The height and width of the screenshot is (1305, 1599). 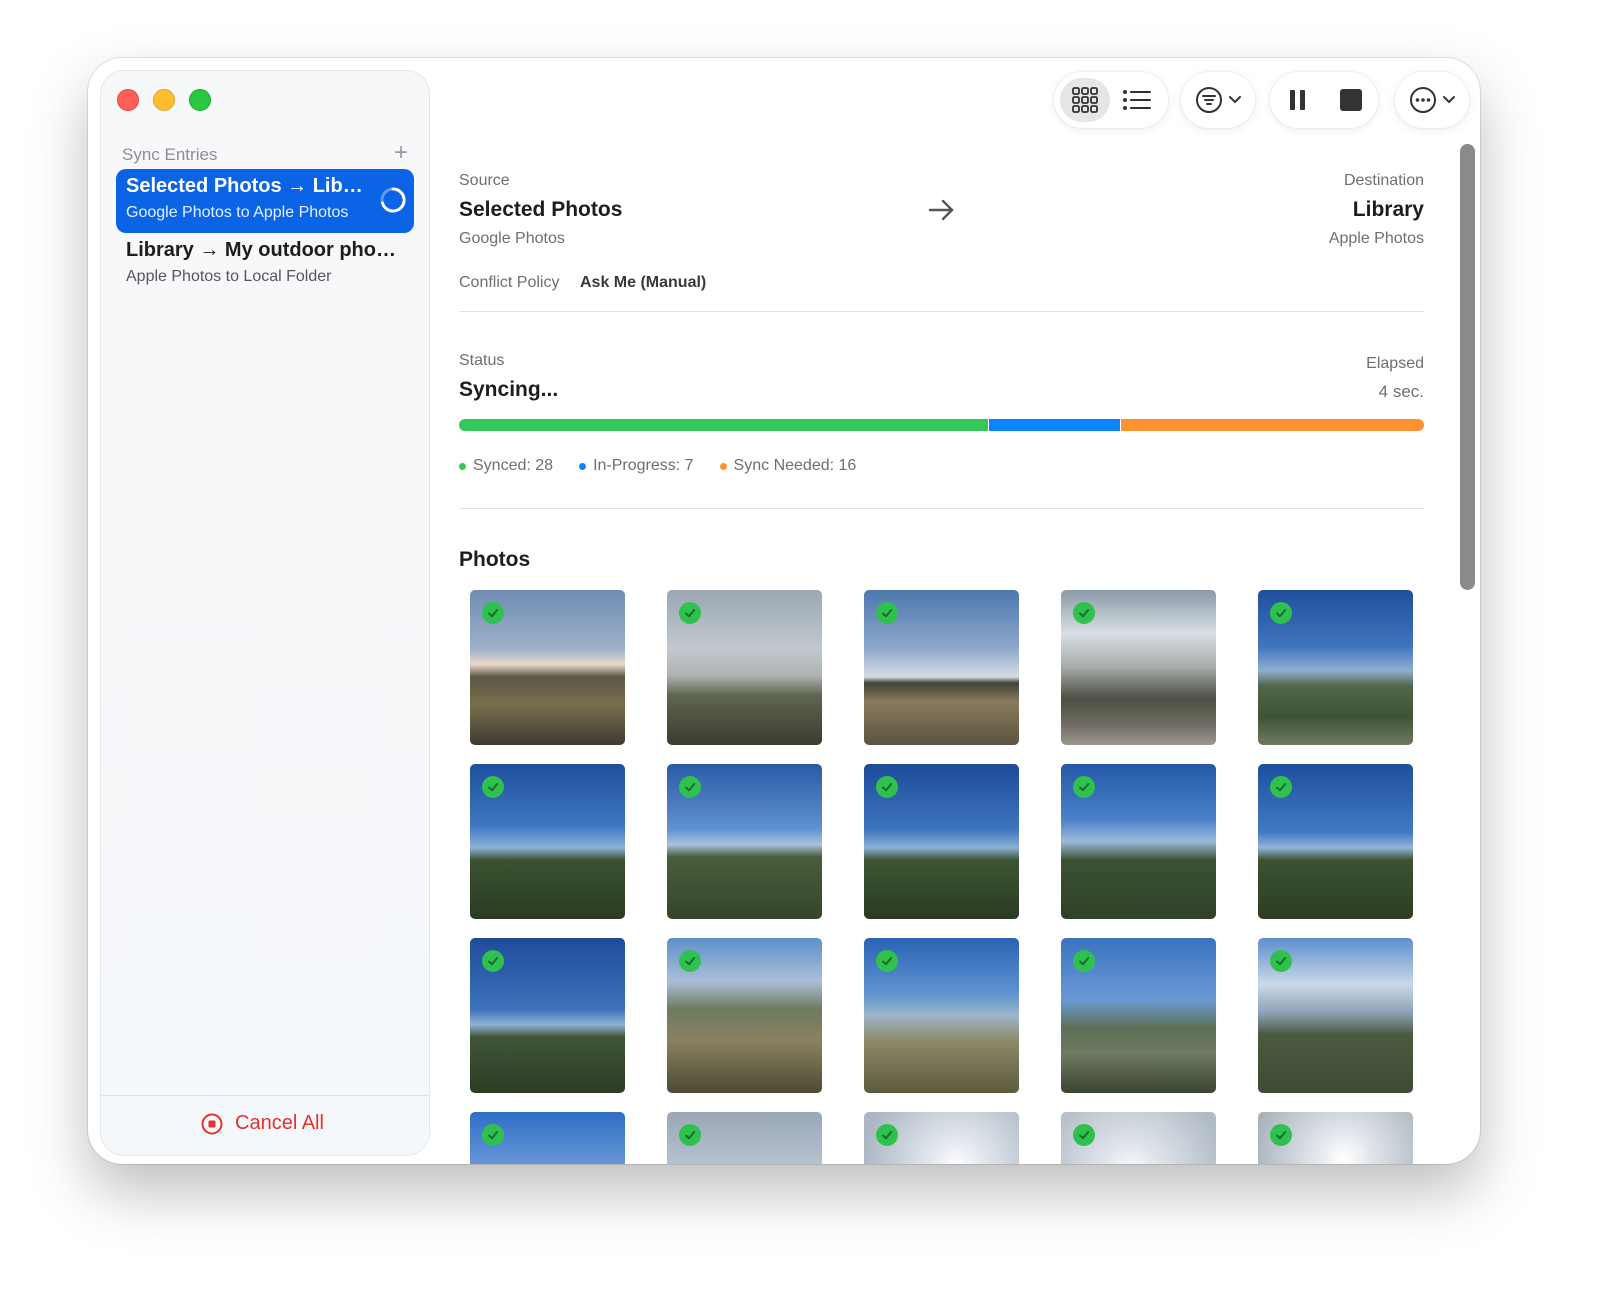 What do you see at coordinates (643, 282) in the screenshot?
I see `conflict-policy-value: Ask Me (Manual)` at bounding box center [643, 282].